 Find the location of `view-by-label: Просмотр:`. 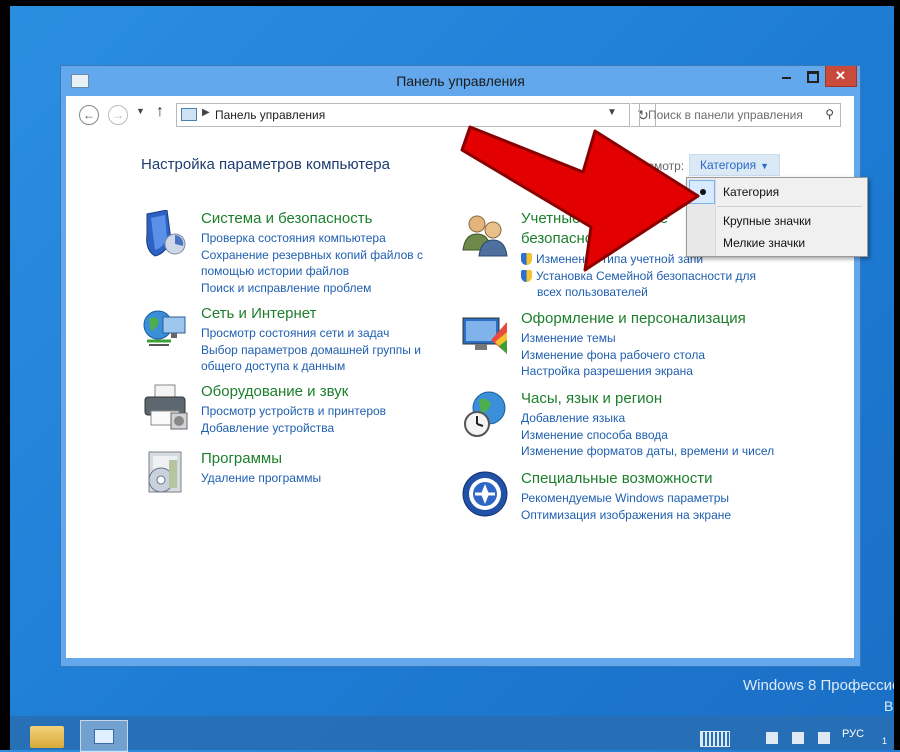

view-by-label: Просмотр: is located at coordinates (655, 166).